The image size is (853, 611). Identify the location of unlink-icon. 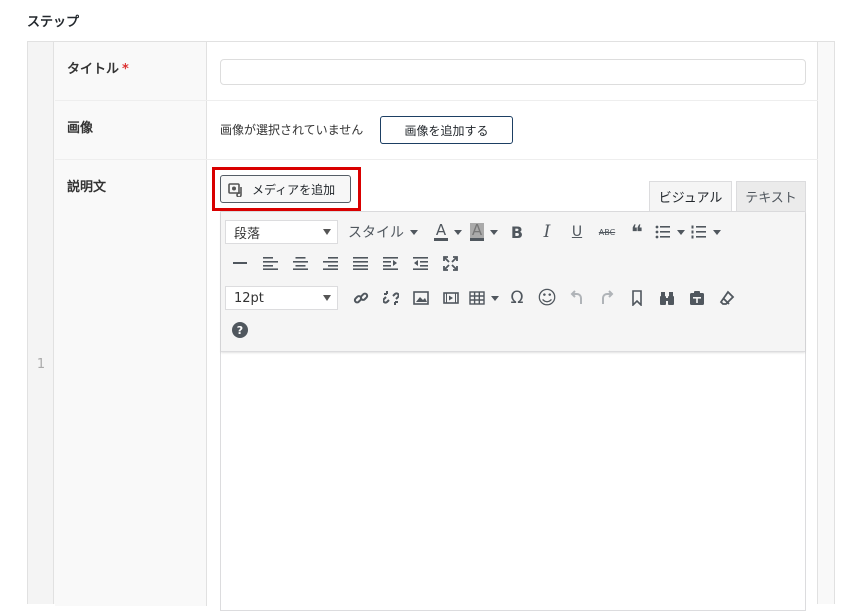
(391, 298).